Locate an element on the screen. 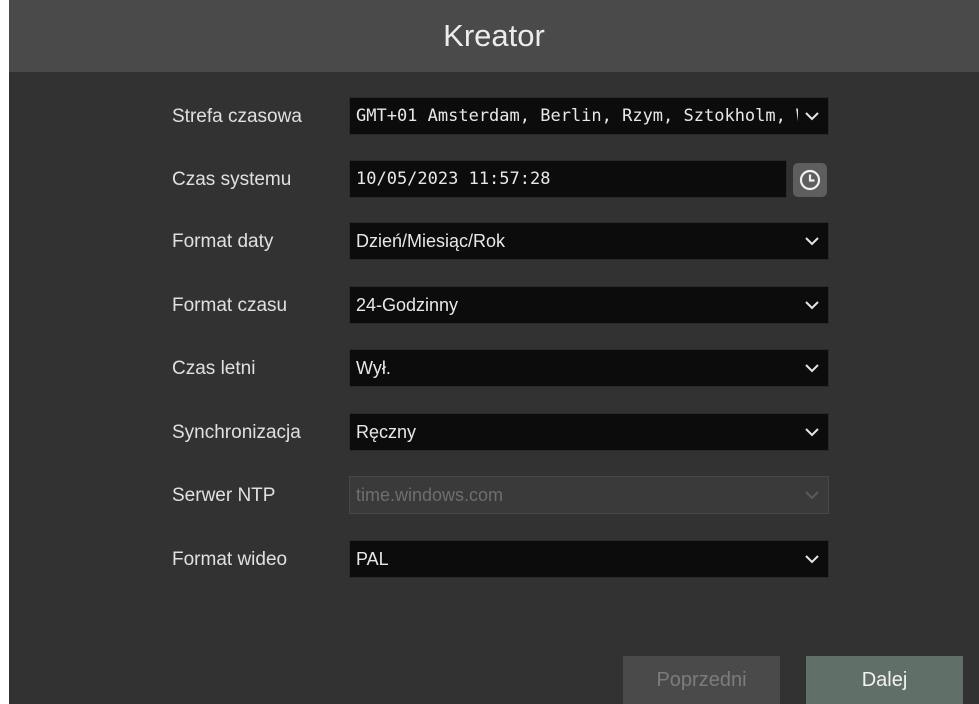  dst-value: Wył. is located at coordinates (373, 368).